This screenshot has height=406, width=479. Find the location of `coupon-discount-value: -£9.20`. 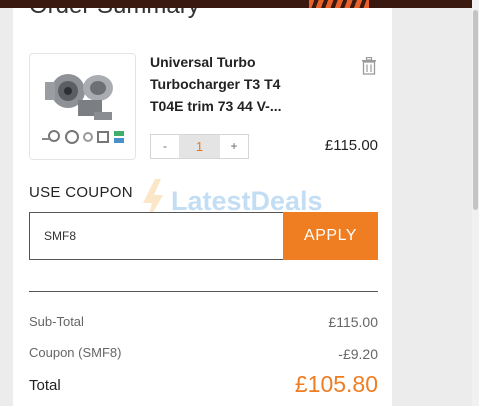

coupon-discount-value: -£9.20 is located at coordinates (358, 354).